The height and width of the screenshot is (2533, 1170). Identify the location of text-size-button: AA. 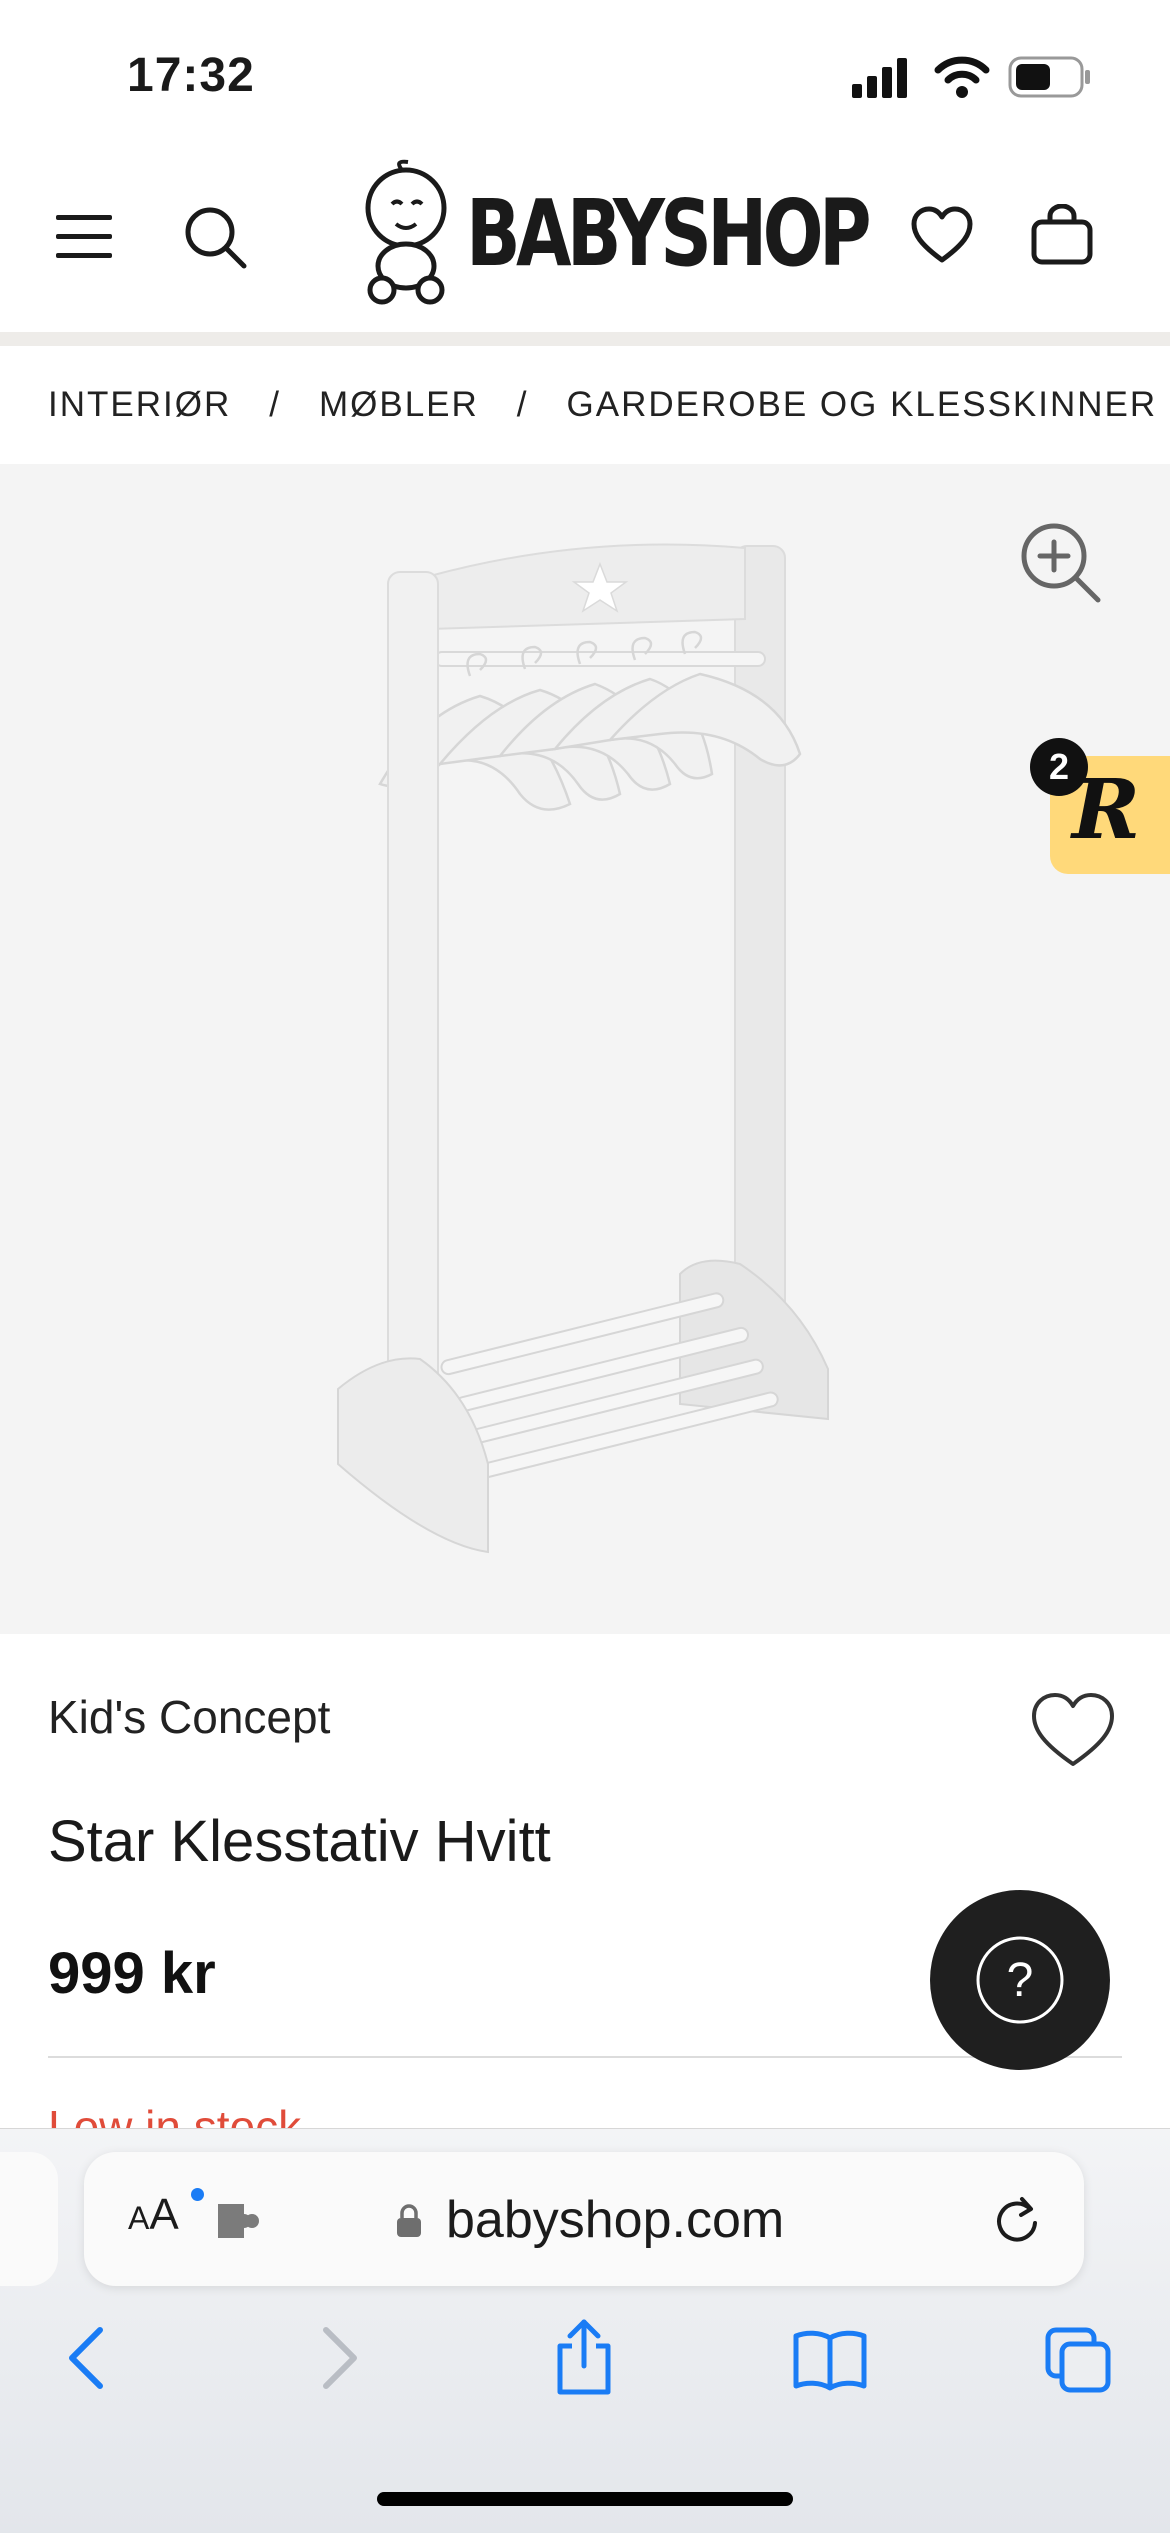
(153, 2215).